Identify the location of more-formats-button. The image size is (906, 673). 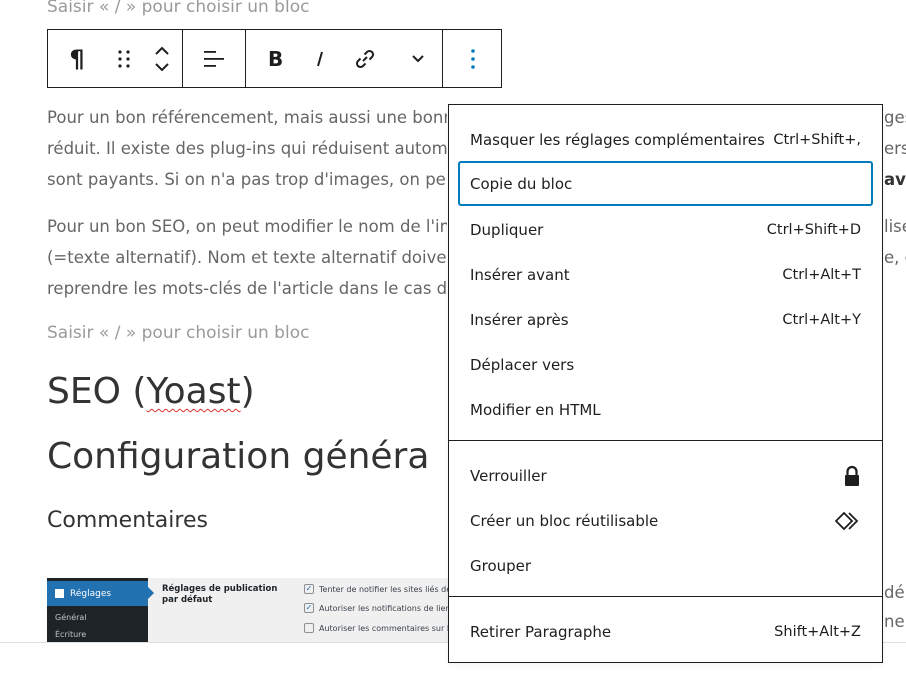
(418, 58).